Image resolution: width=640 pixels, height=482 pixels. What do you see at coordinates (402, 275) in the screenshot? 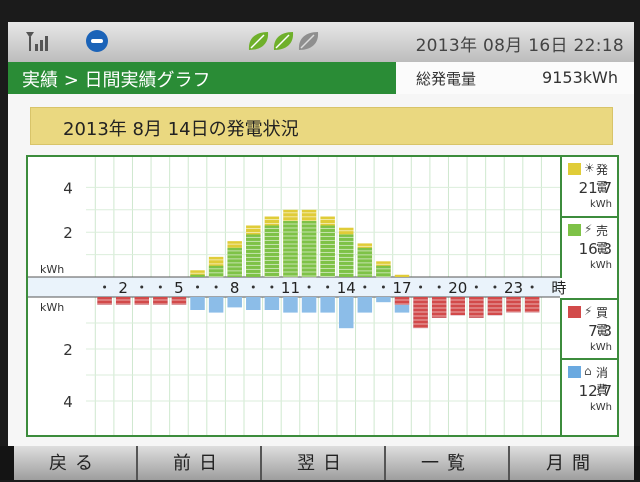
I see `bar-generation` at bounding box center [402, 275].